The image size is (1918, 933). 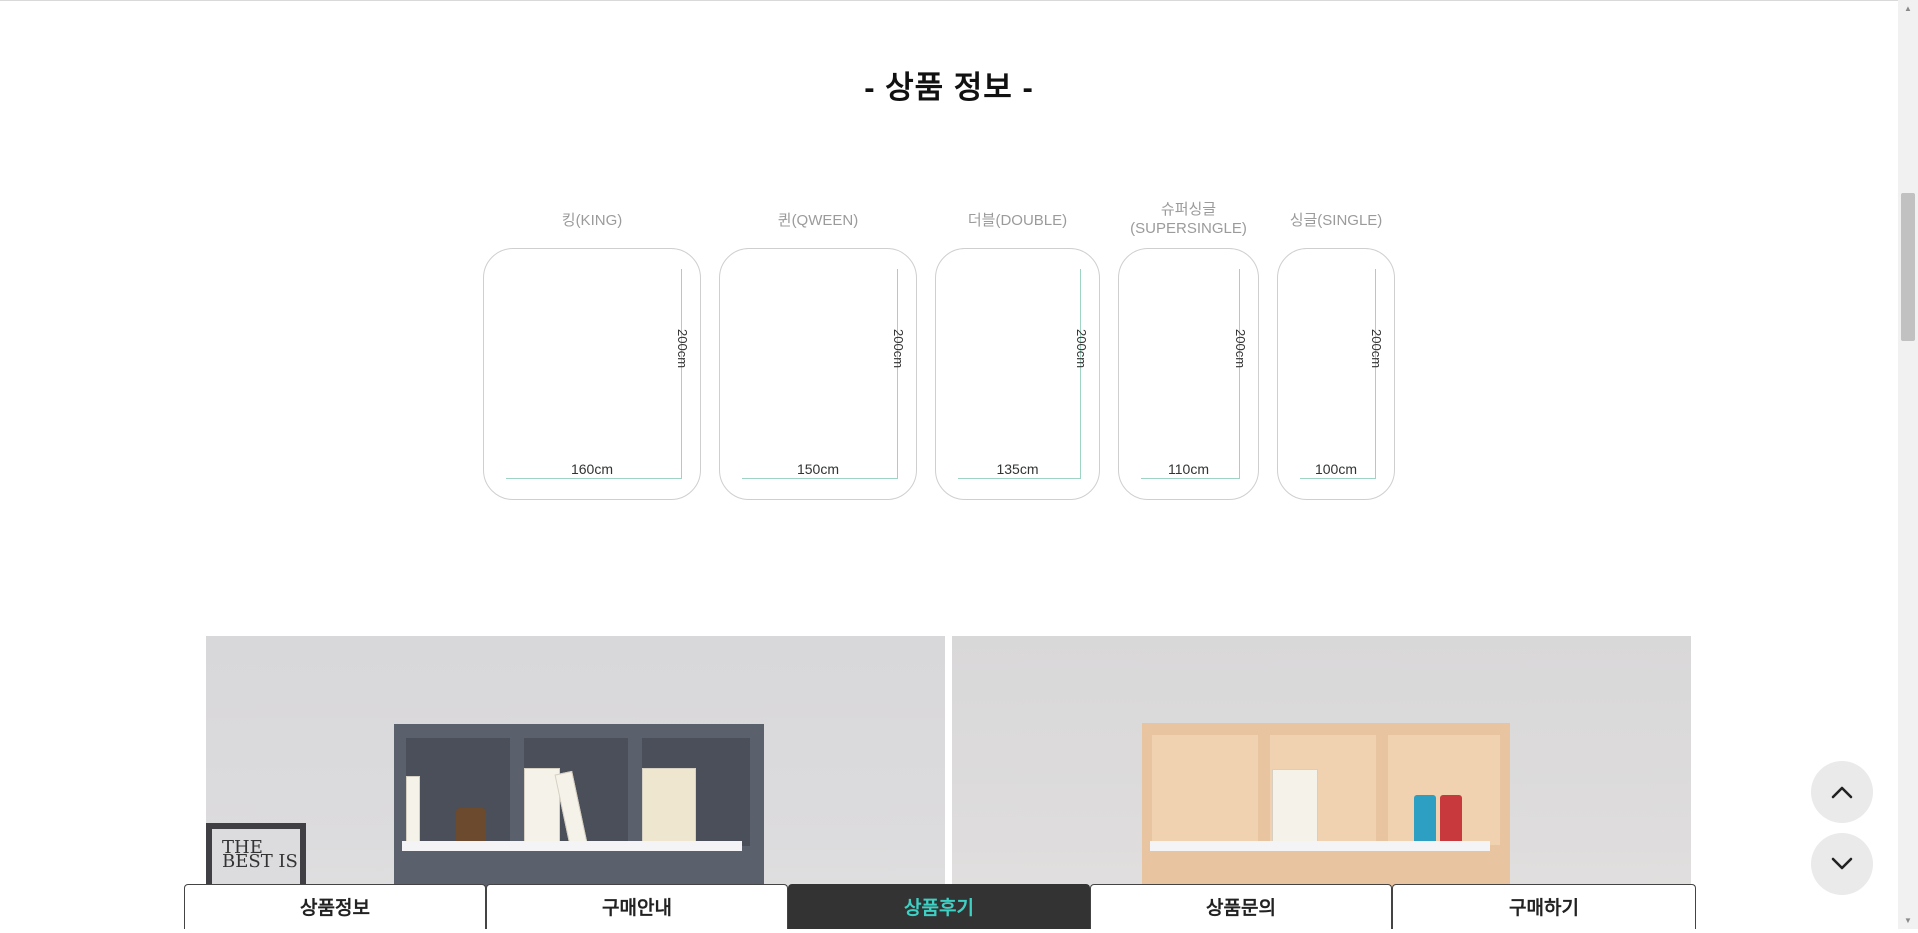 I want to click on scroll-top-button, so click(x=1842, y=792).